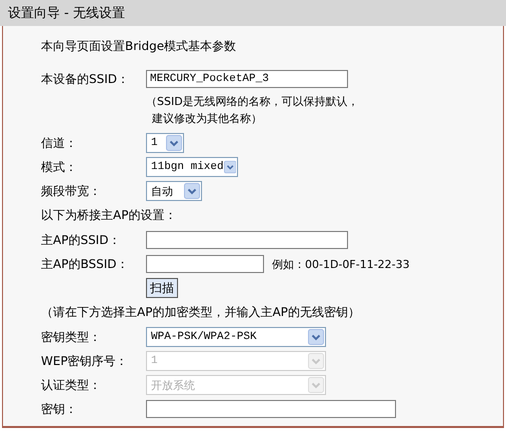 This screenshot has height=444, width=506. I want to click on scan-button: 扫描, so click(162, 288).